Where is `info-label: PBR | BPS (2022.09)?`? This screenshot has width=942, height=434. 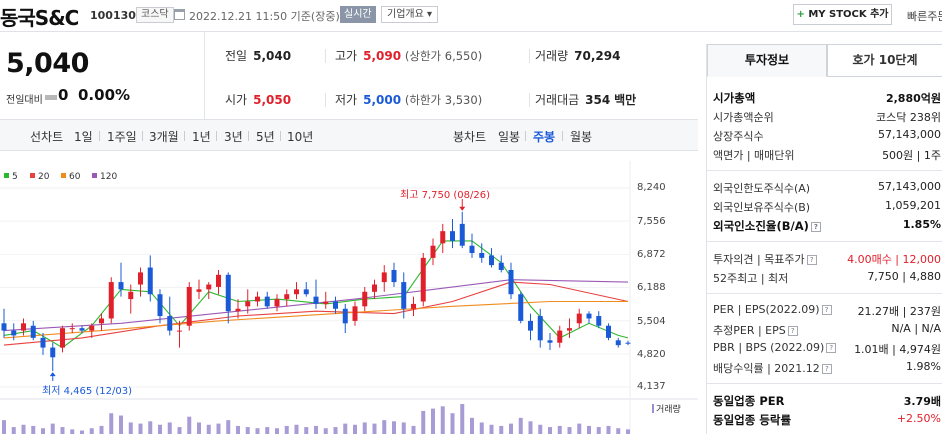
info-label: PBR | BPS (2022.09)? is located at coordinates (775, 347).